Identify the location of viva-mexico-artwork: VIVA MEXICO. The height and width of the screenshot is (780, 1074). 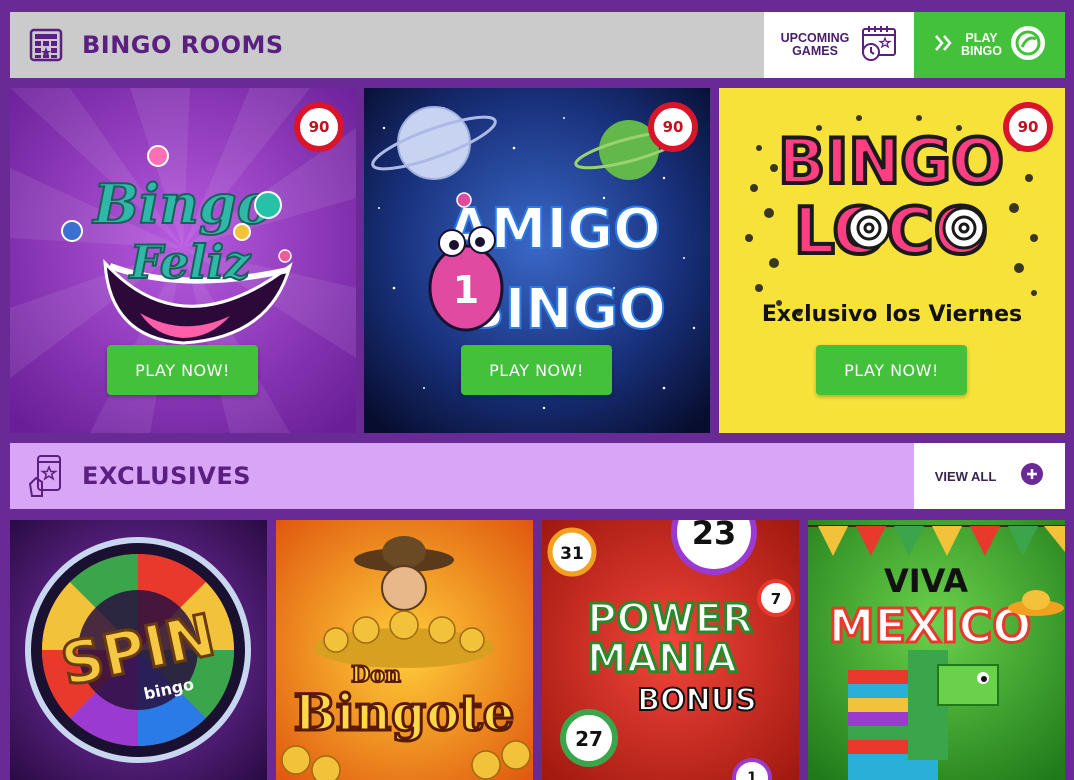
(936, 650).